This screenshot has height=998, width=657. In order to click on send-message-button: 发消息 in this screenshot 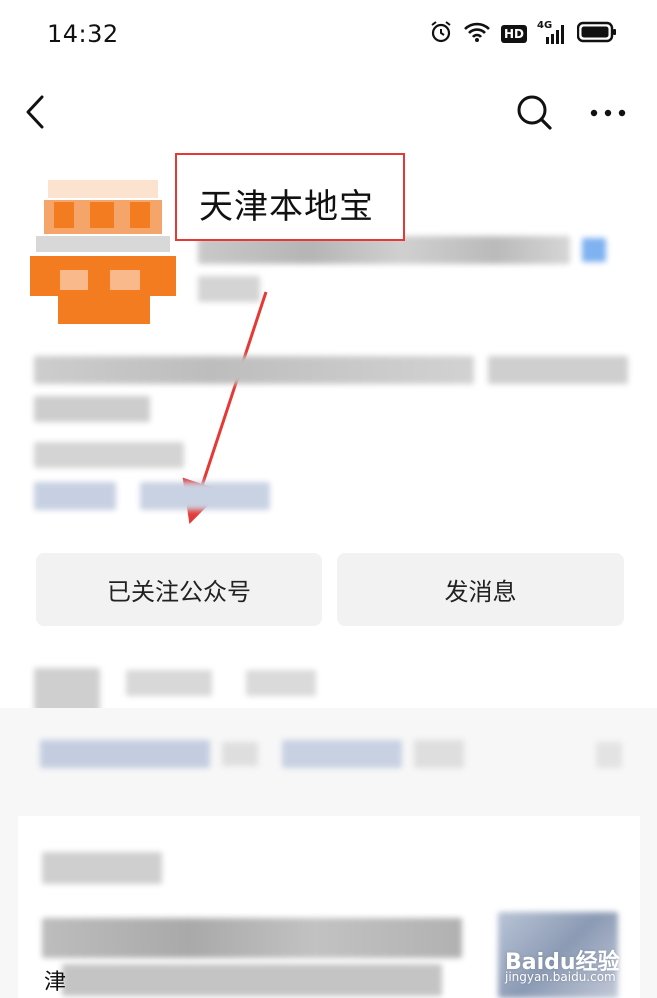, I will do `click(480, 589)`.